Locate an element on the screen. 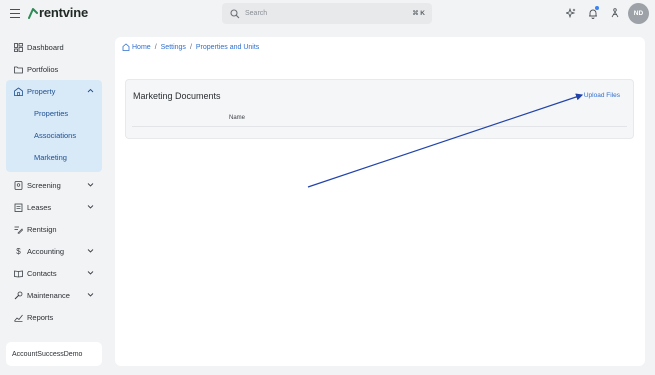 The image size is (655, 375). sidebar-item-label: Leases is located at coordinates (39, 207).